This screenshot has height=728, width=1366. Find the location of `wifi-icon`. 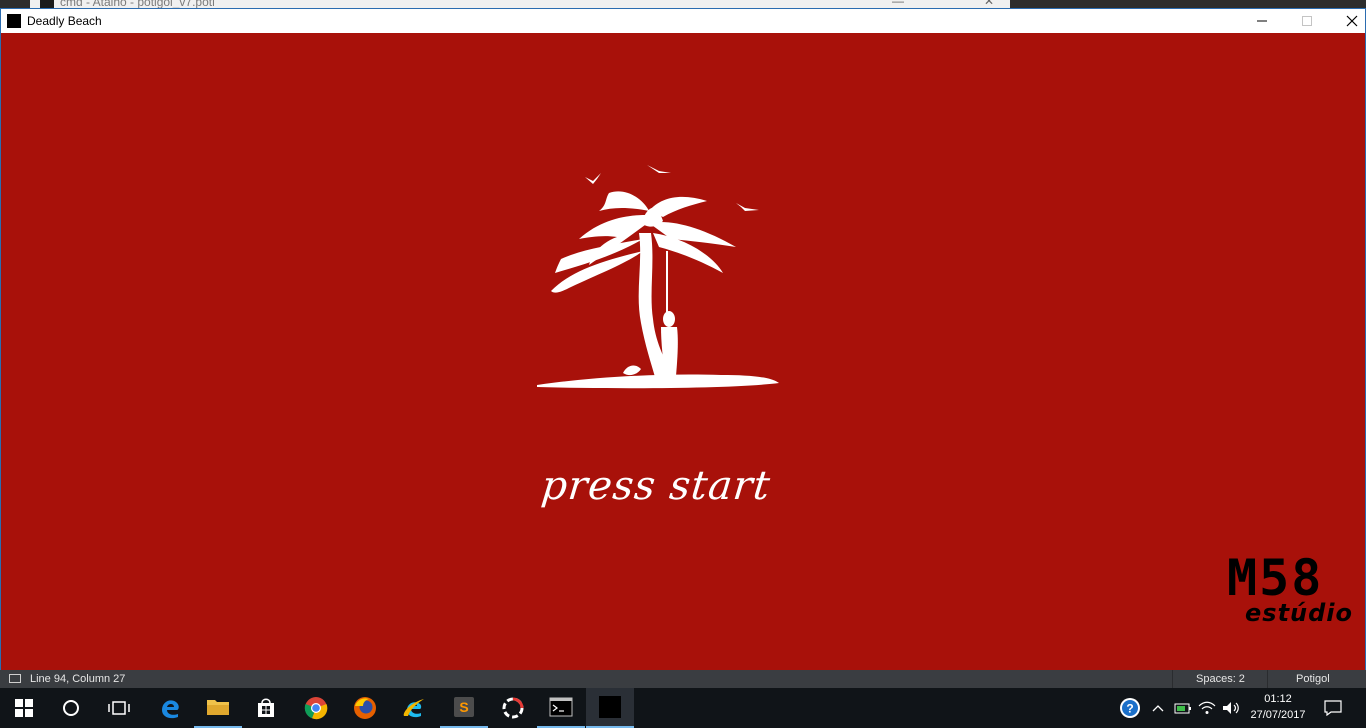

wifi-icon is located at coordinates (1207, 707).